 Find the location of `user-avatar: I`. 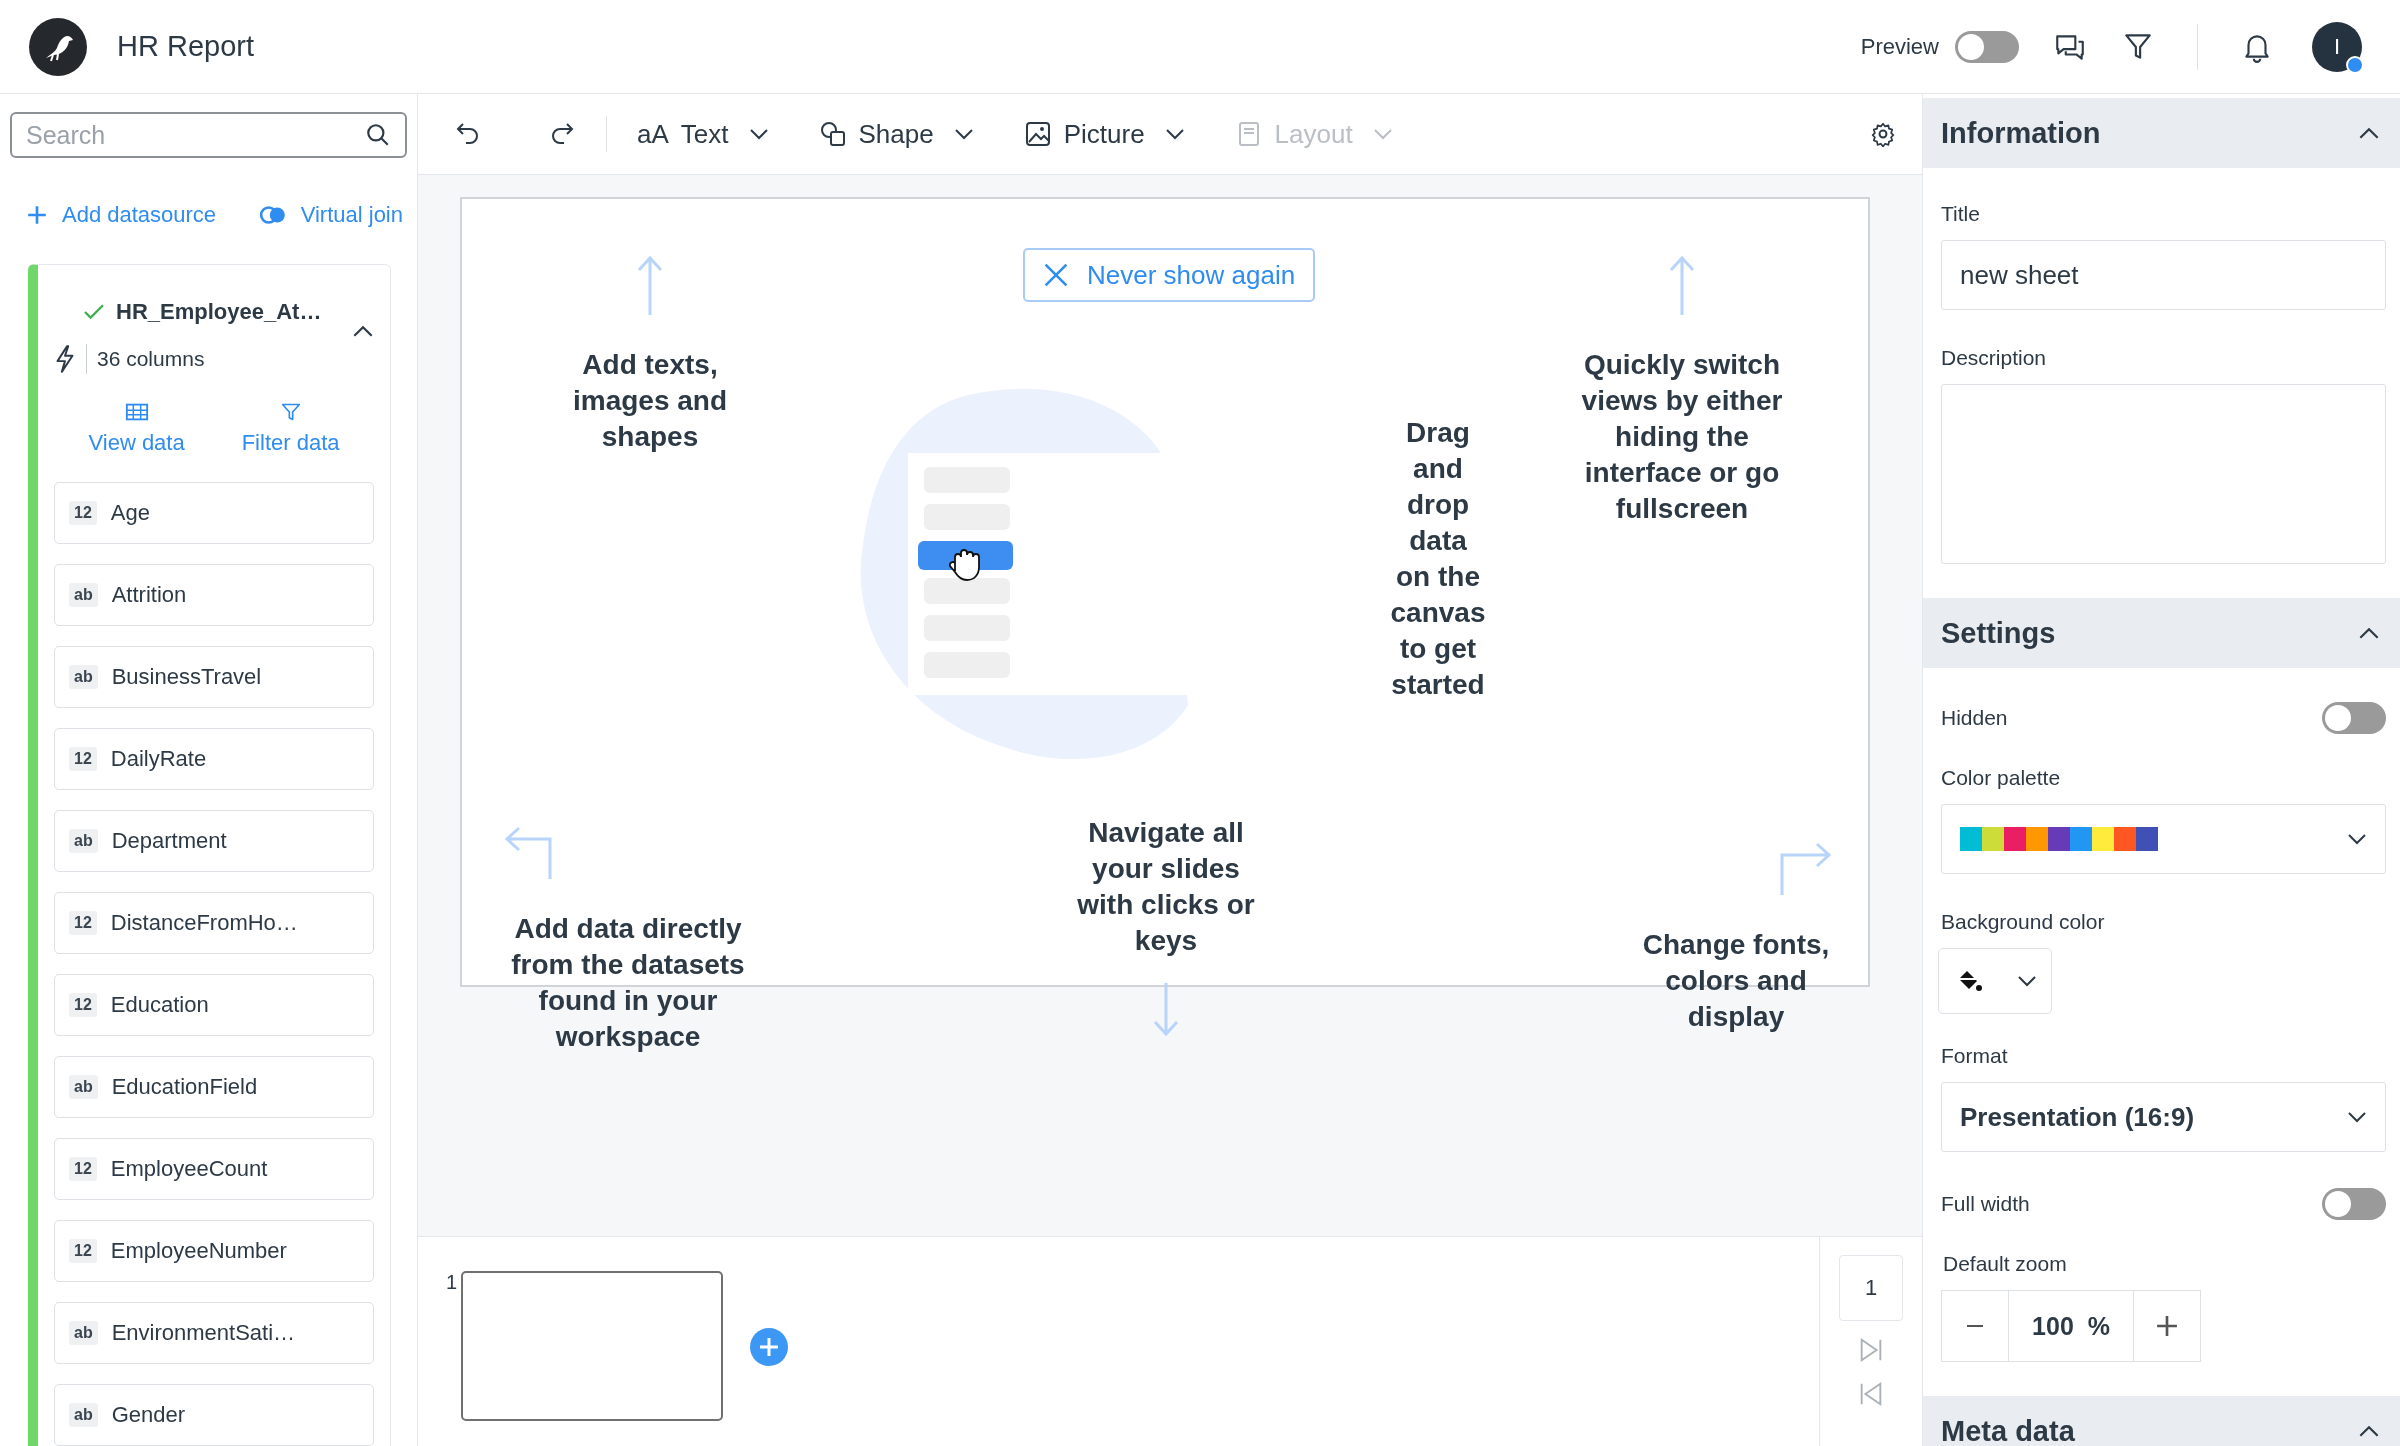

user-avatar: I is located at coordinates (2337, 46).